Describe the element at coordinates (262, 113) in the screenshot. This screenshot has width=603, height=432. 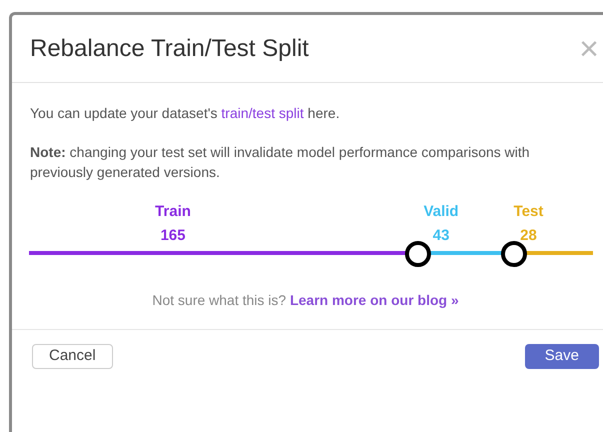
I see `split-link: train/test split` at that location.